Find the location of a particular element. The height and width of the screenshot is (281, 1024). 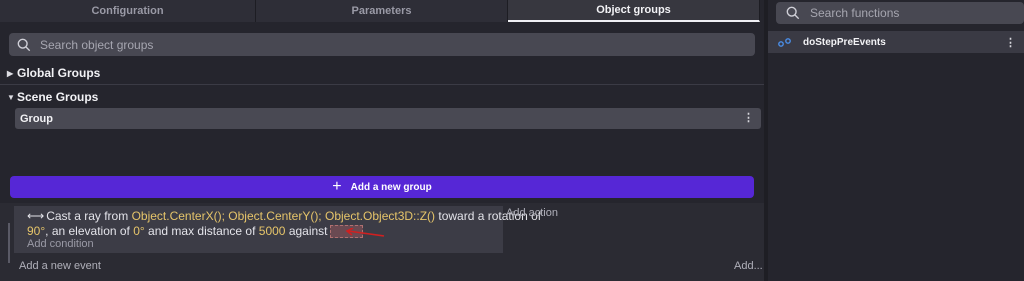

action-text: against is located at coordinates (306, 231).